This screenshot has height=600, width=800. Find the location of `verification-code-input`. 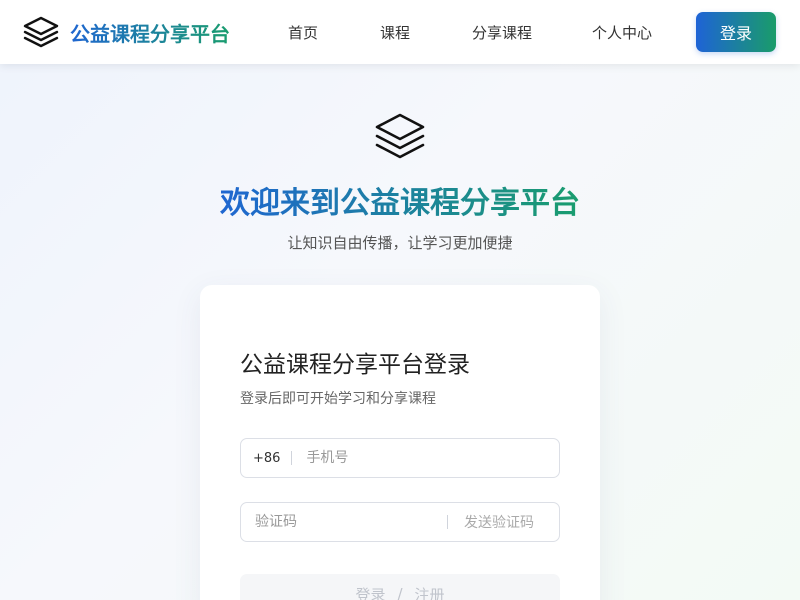

verification-code-input is located at coordinates (350, 522).